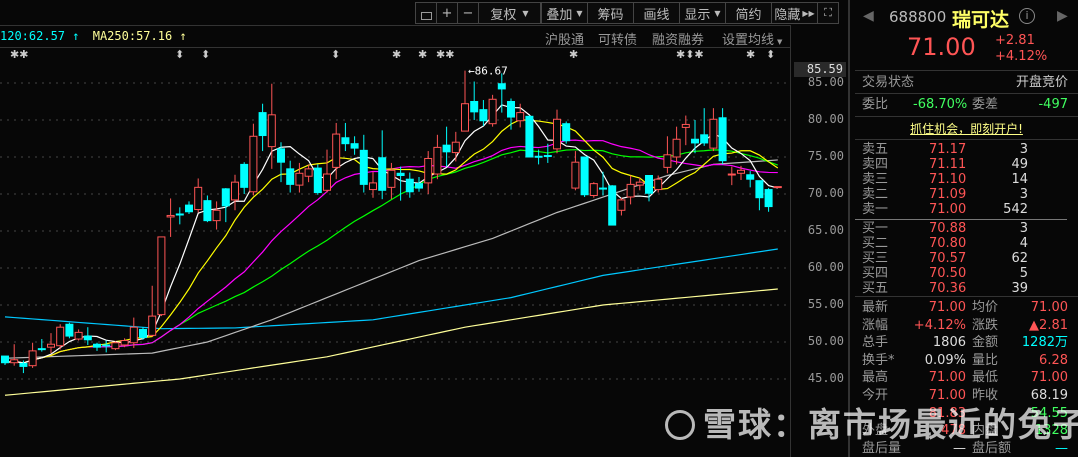  What do you see at coordinates (1044, 343) in the screenshot?
I see `stat-value: 1282万` at bounding box center [1044, 343].